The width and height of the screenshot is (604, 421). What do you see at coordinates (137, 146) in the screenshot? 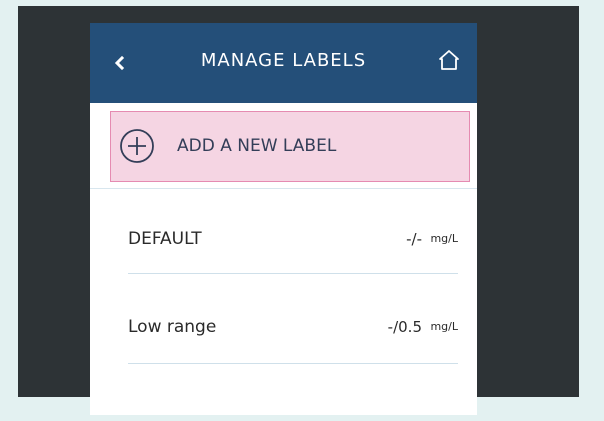
I see `plus-circle-icon` at bounding box center [137, 146].